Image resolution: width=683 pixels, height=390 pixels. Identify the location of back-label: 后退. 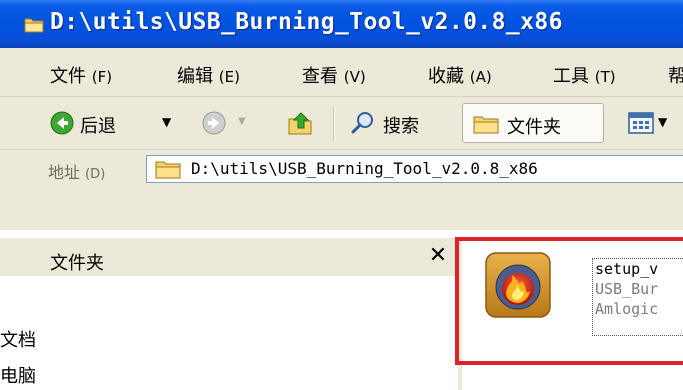
(98, 126).